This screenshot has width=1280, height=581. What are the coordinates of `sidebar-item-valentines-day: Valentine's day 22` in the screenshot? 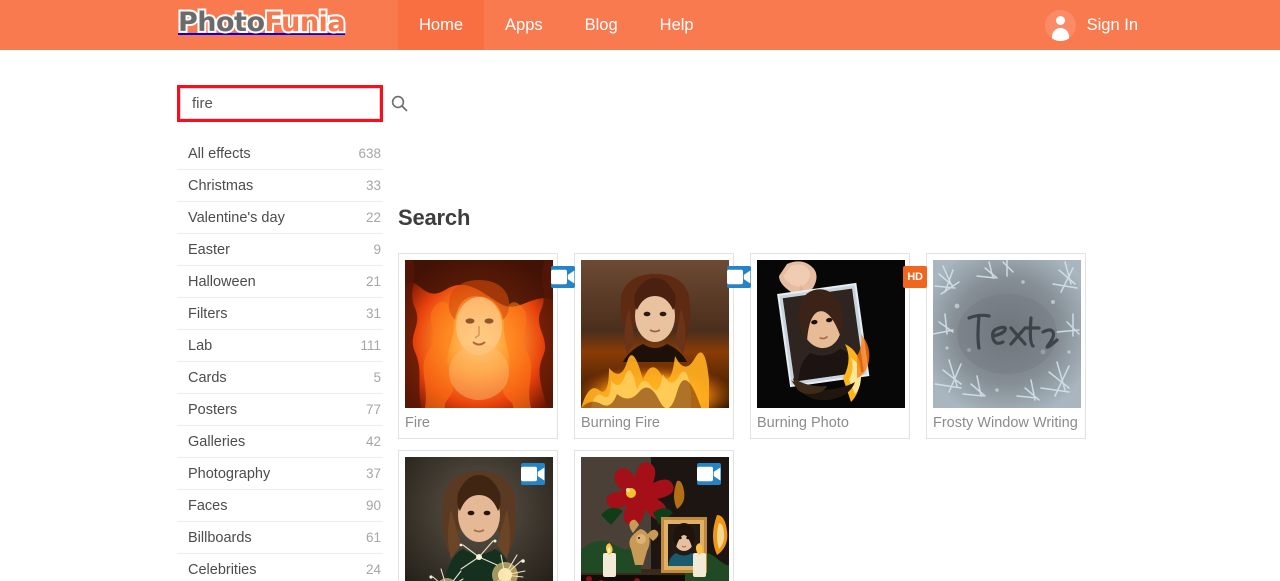 It's located at (280, 218).